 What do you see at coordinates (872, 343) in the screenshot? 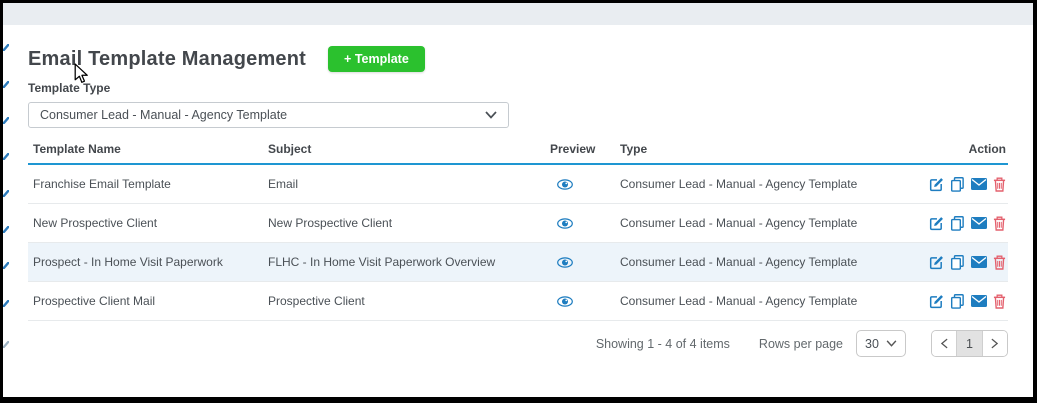
I see `rows-per-page-value: 30` at bounding box center [872, 343].